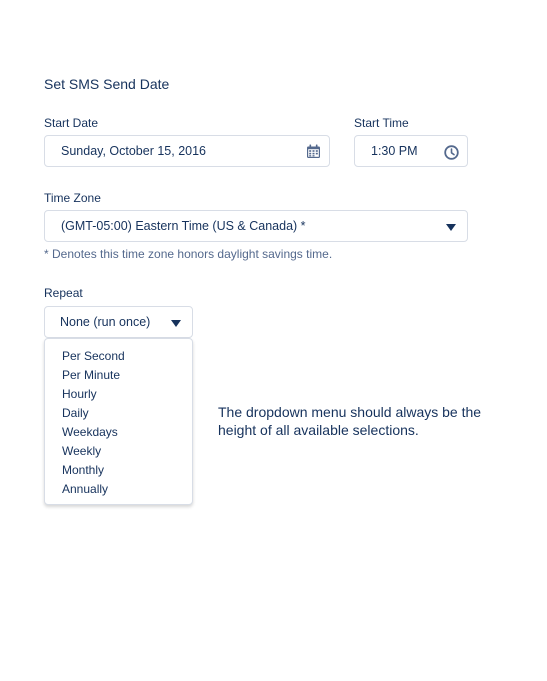 The width and height of the screenshot is (547, 681). Describe the element at coordinates (394, 151) in the screenshot. I see `start-time-value: 1:30 PM` at that location.